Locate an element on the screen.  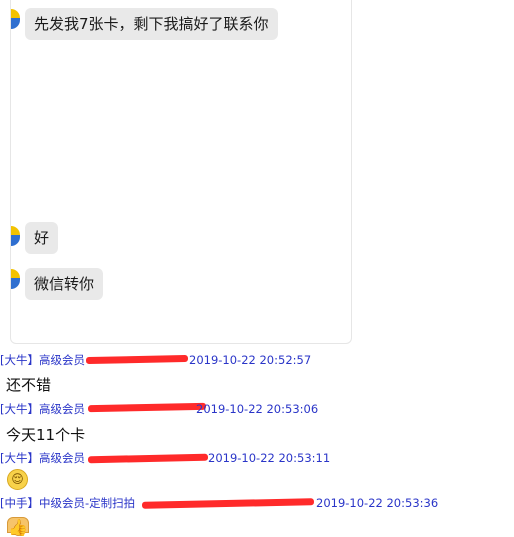
message-text: 先发我7张卡，剩下我搞好了联系你 is located at coordinates (151, 24).